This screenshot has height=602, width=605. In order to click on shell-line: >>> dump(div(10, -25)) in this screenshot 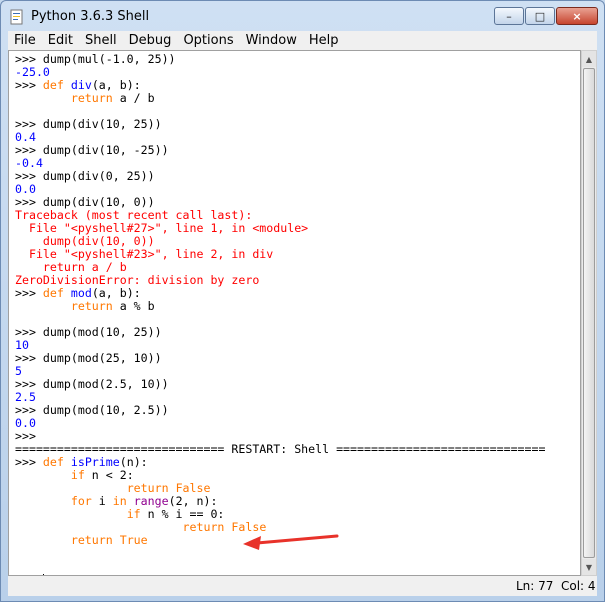, I will do `click(280, 150)`.